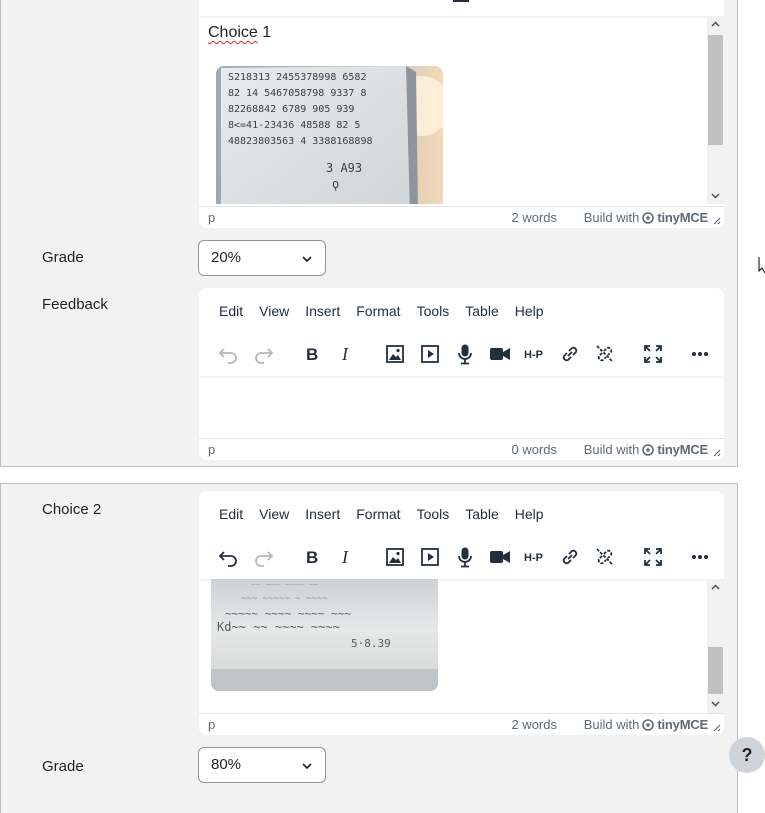 The height and width of the screenshot is (813, 765). I want to click on choice-2-menubar: Edit View Insert Format Tools Table Help, so click(461, 514).